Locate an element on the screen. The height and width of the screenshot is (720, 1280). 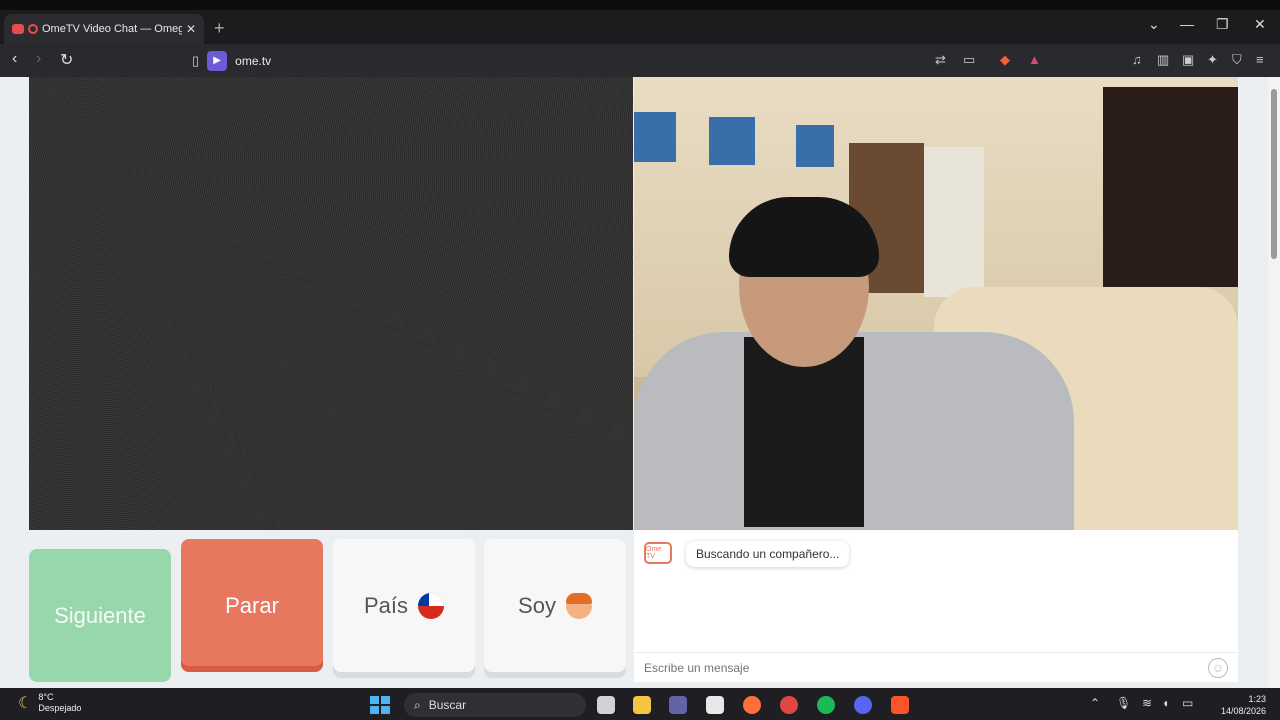
recording-icon is located at coordinates (33, 29).